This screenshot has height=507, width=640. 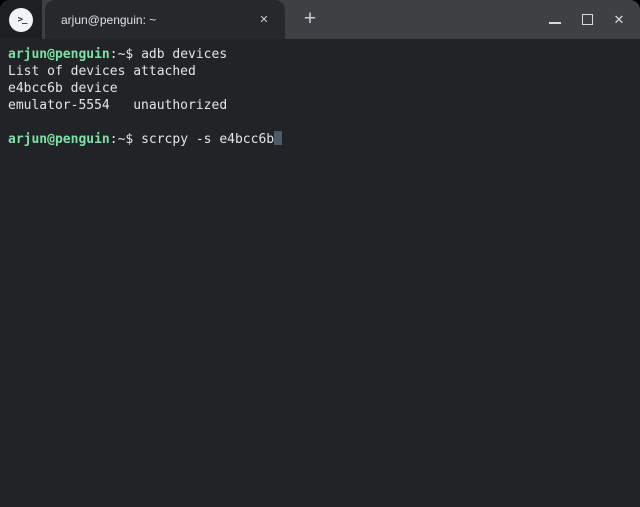 What do you see at coordinates (264, 20) in the screenshot?
I see `tab-close-icon: ✕` at bounding box center [264, 20].